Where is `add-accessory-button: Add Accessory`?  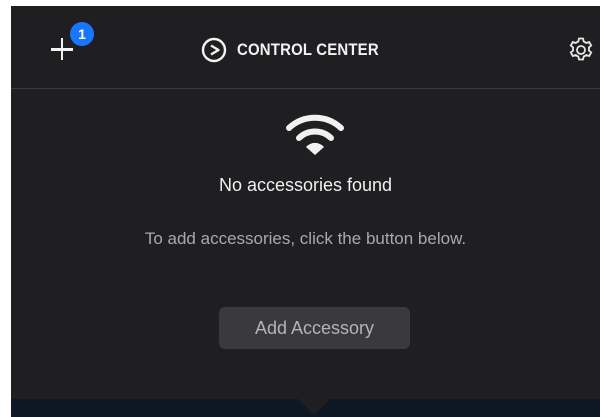 add-accessory-button: Add Accessory is located at coordinates (314, 328).